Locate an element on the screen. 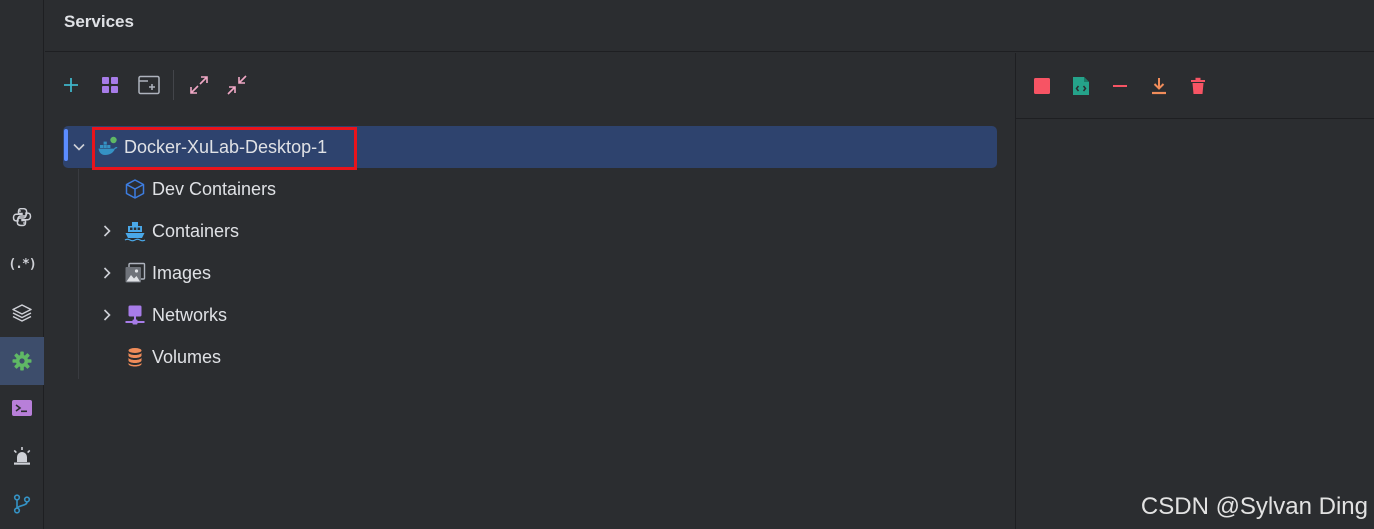 This screenshot has height=529, width=1374. tree-item-label: Containers is located at coordinates (196, 230).